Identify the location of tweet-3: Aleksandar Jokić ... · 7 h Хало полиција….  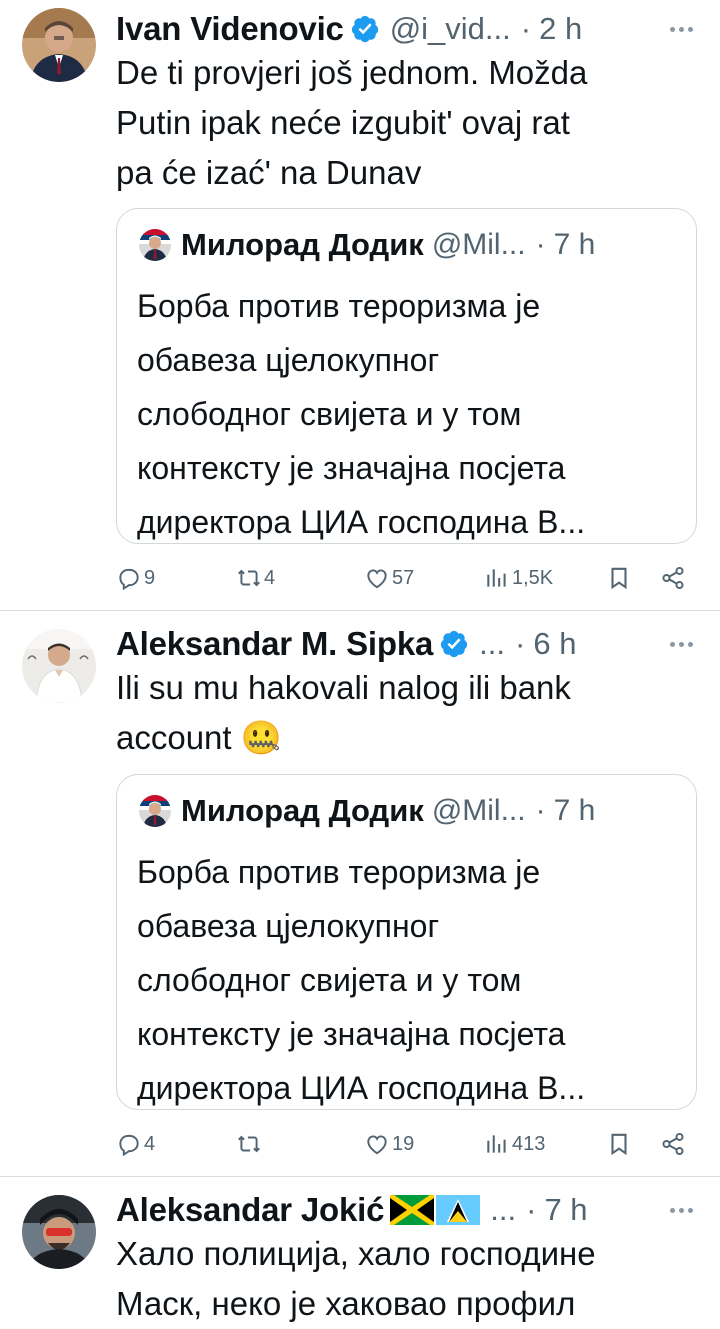
(360, 1253).